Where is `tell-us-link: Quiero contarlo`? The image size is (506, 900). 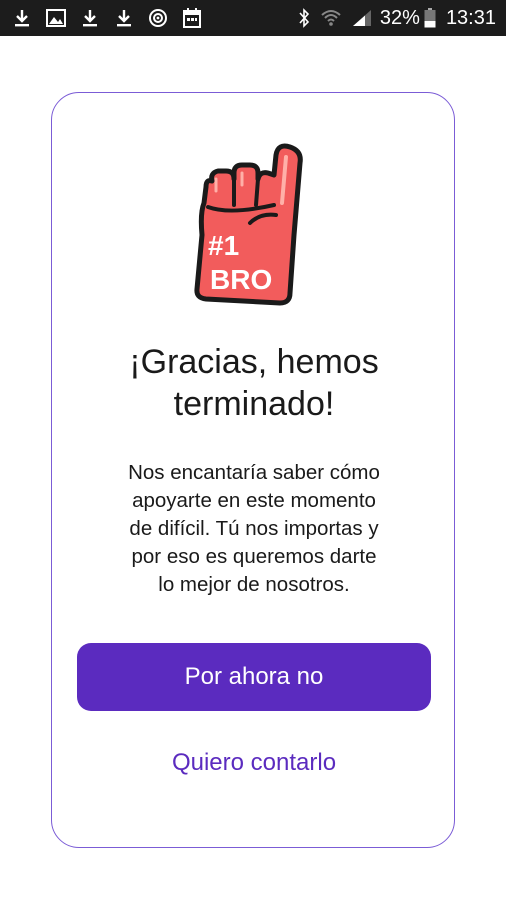
tell-us-link: Quiero contarlo is located at coordinates (254, 763).